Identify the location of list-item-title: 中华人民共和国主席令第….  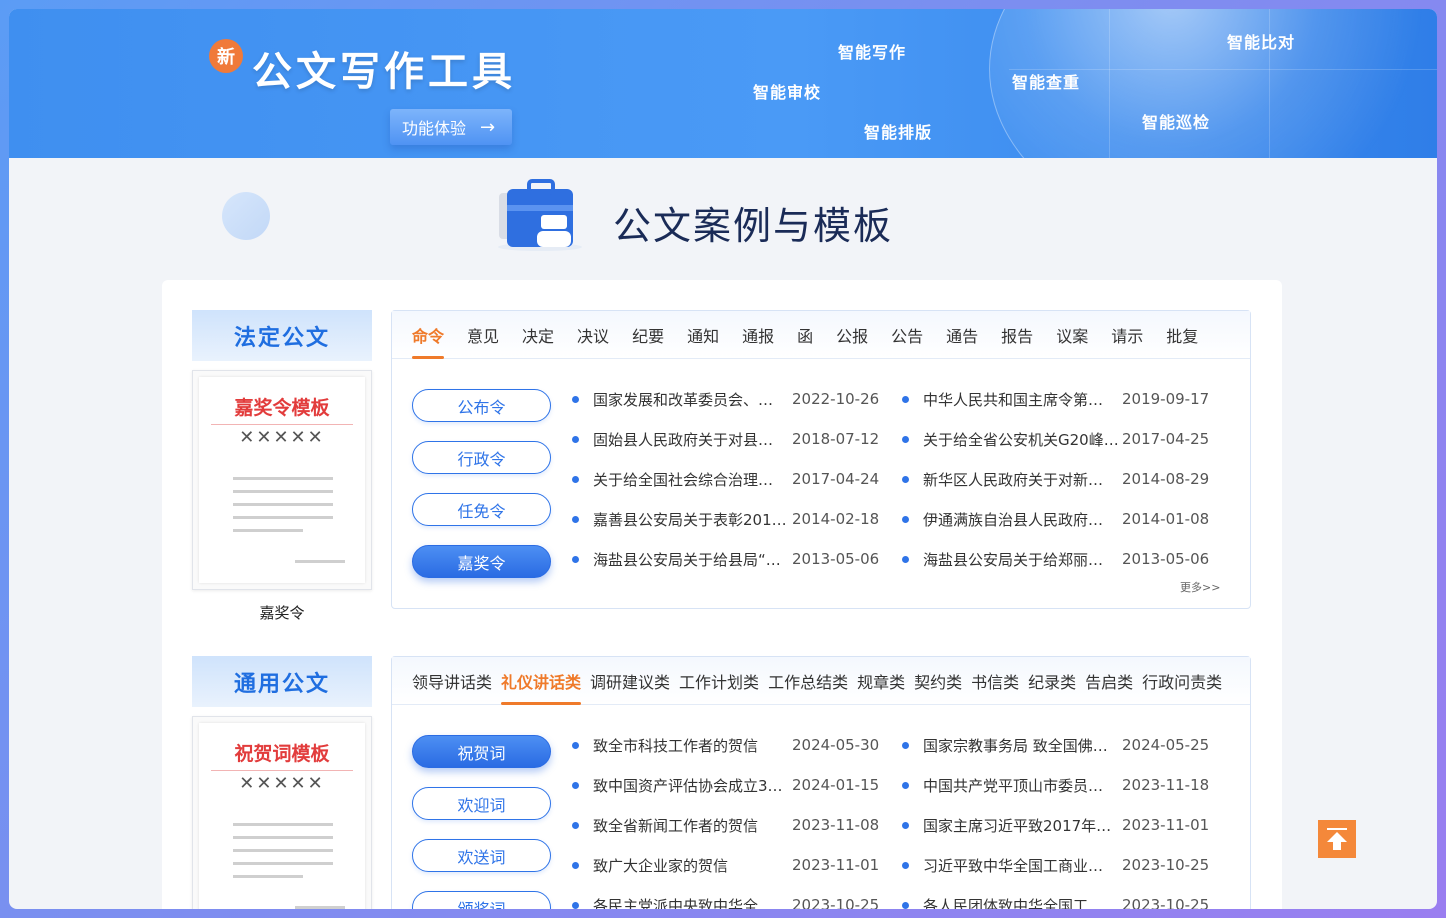
(1022, 399).